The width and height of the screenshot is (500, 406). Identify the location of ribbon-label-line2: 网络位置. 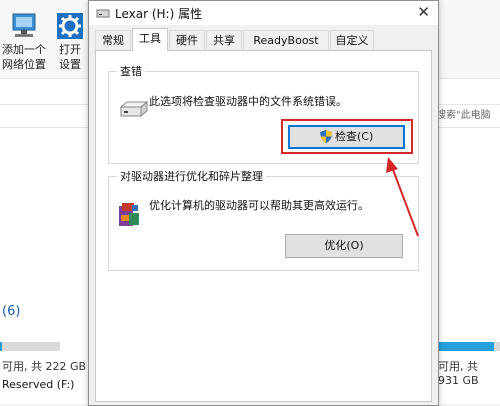
(24, 64).